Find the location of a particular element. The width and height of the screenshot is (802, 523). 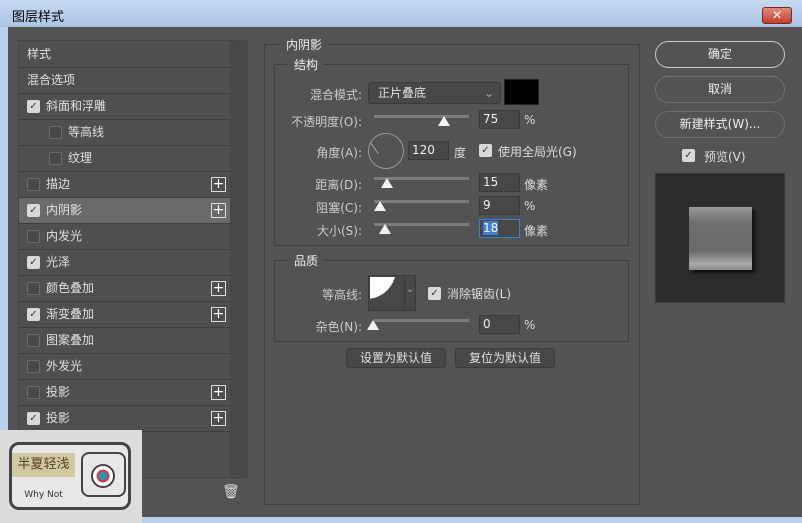

angle-unit: 度 is located at coordinates (460, 153).